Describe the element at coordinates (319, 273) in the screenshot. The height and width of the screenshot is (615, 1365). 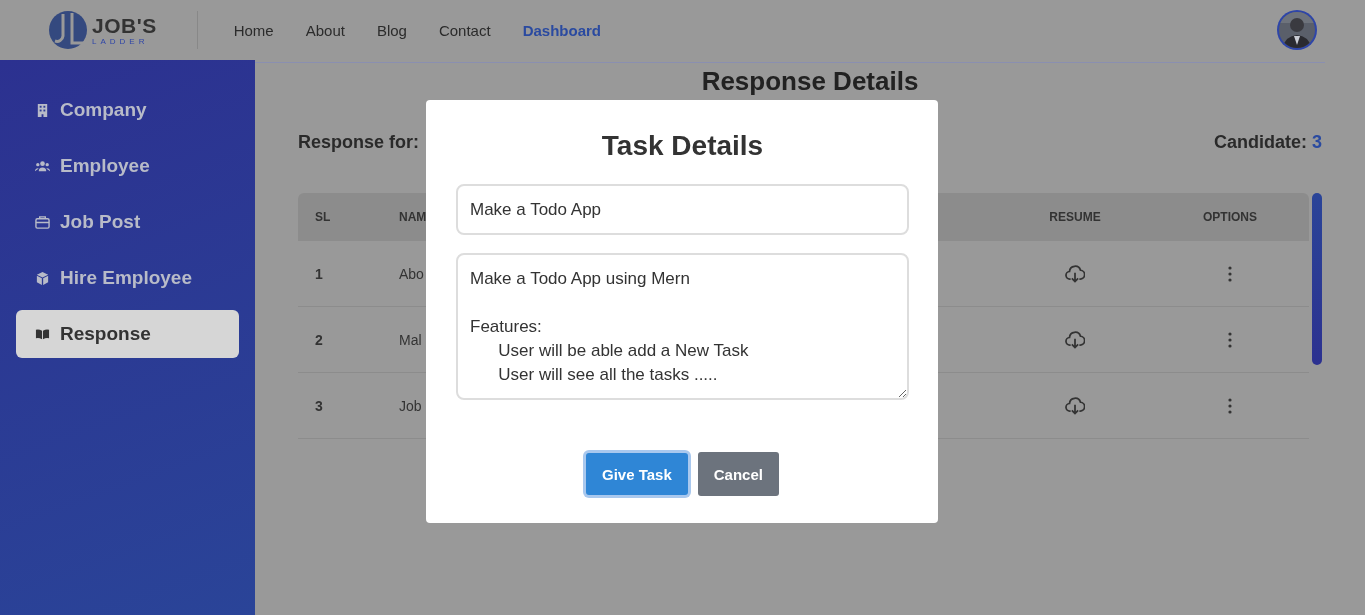
I see `table-cell-text: 1` at that location.